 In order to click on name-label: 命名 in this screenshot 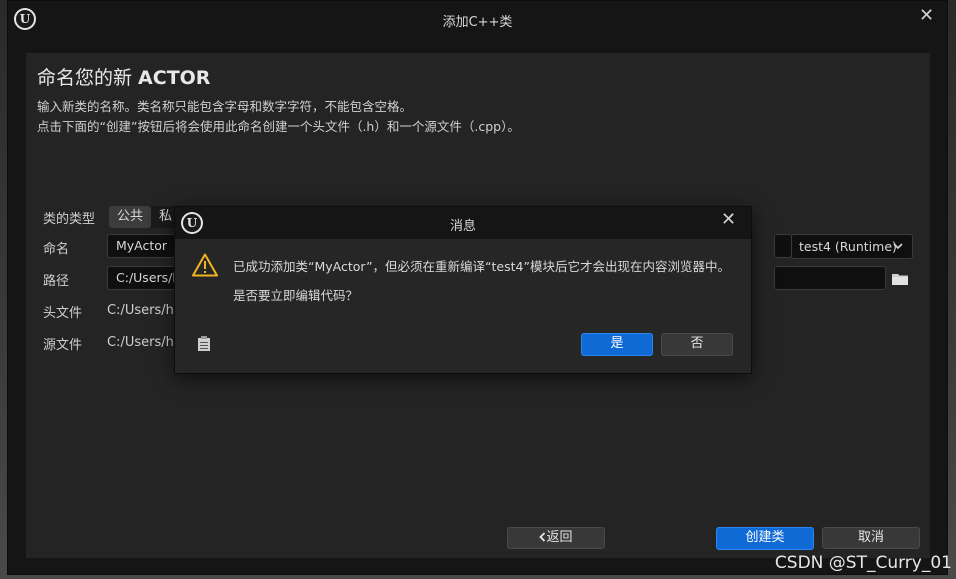, I will do `click(56, 249)`.